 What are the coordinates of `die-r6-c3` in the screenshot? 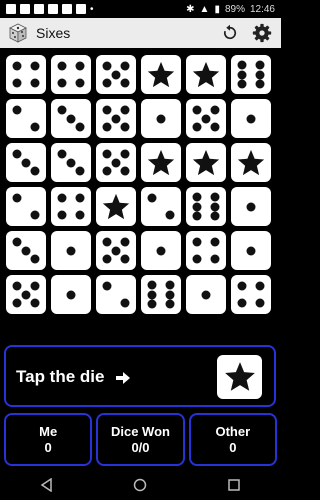 It's located at (116, 294).